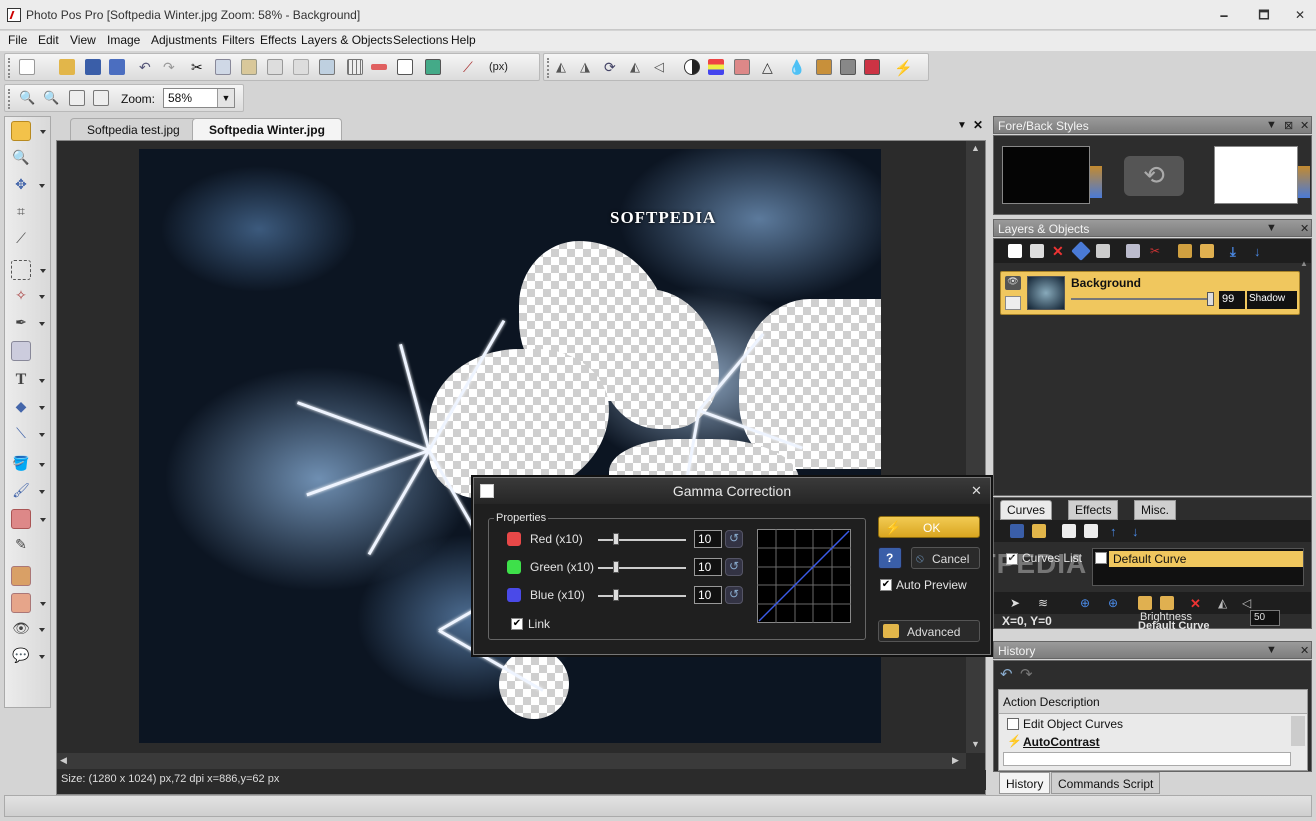  Describe the element at coordinates (1304, 228) in the screenshot. I see `layers-close-icon: ✕` at that location.